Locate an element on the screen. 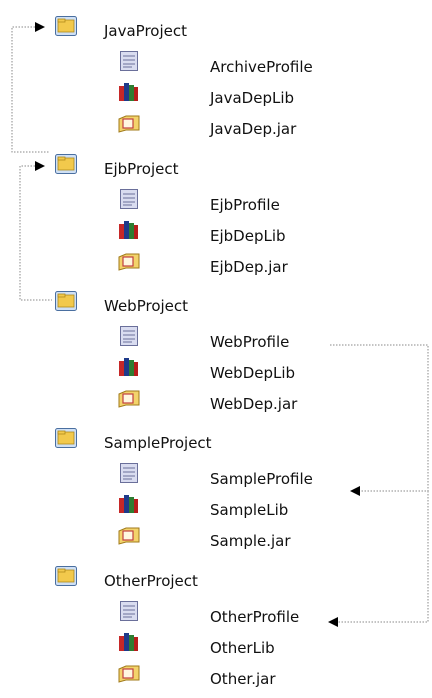  profile-label: SampleProfile is located at coordinates (261, 479).